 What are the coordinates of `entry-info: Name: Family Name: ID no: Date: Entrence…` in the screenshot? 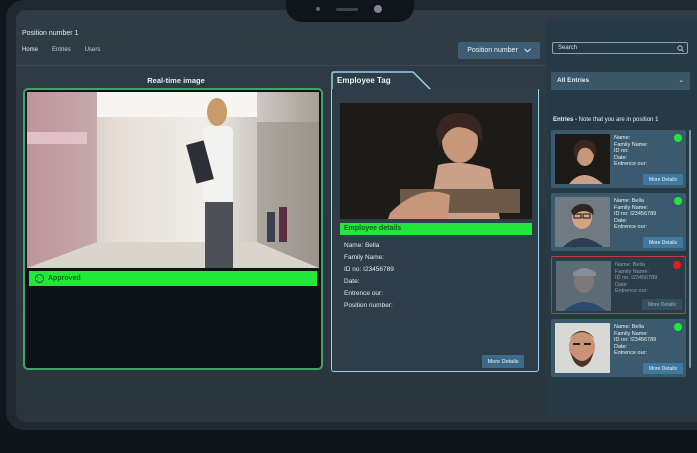 It's located at (631, 151).